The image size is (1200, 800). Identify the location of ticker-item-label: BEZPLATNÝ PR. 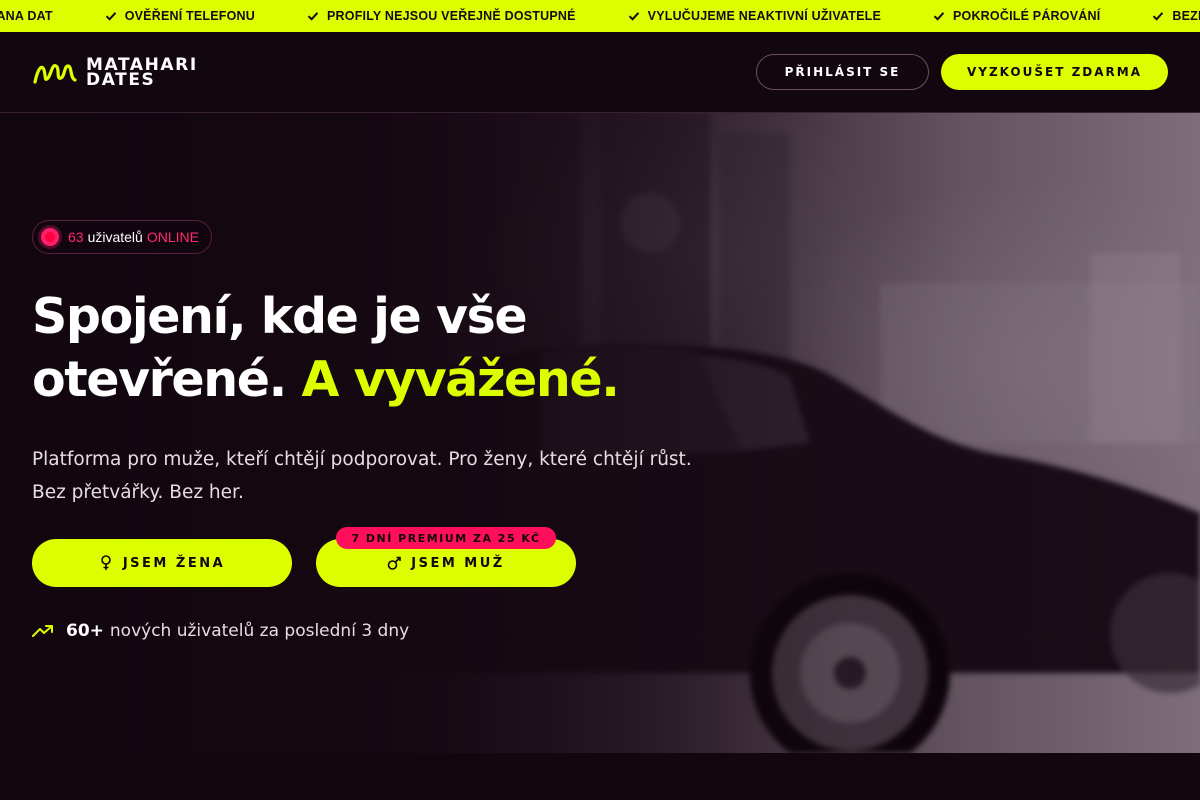
(1186, 16).